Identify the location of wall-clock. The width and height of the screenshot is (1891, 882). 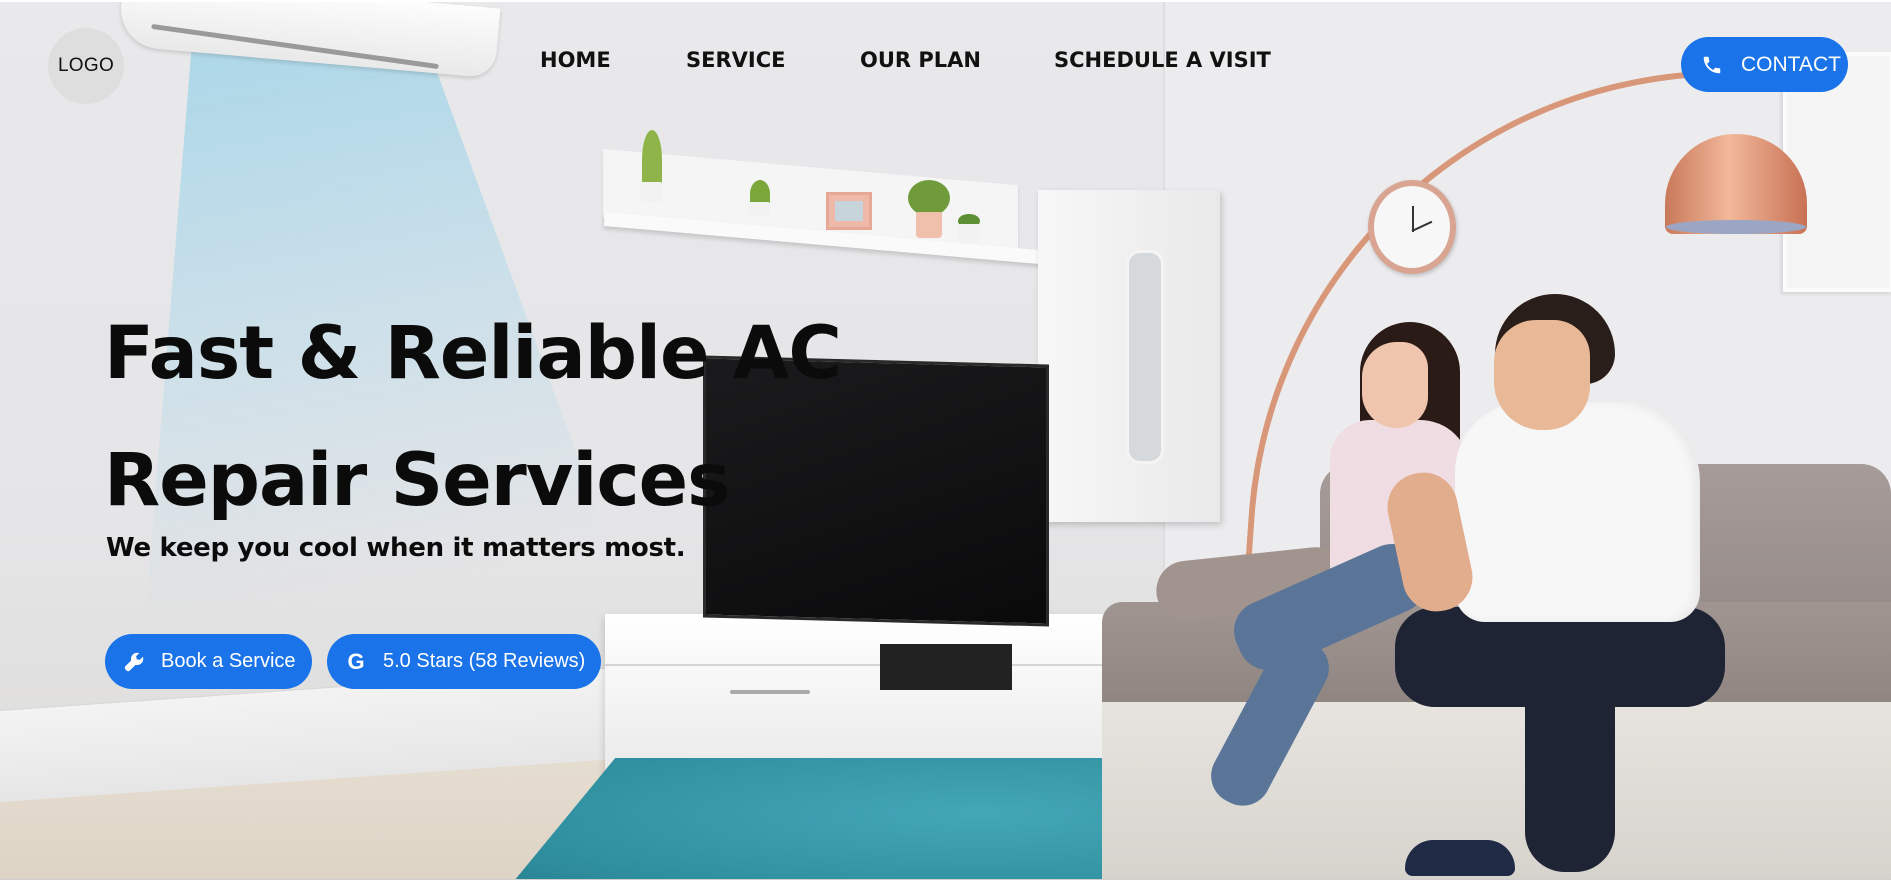
(1412, 227).